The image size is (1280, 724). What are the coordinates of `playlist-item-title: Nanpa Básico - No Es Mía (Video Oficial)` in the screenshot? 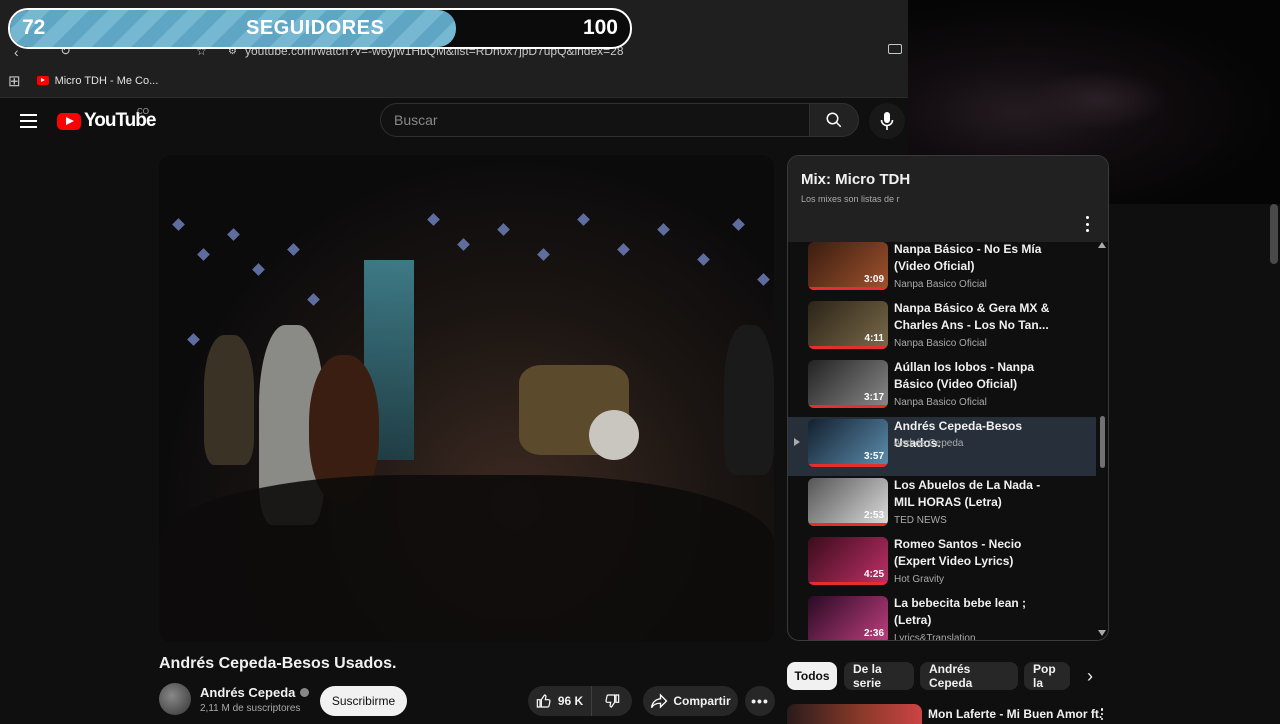 It's located at (968, 257).